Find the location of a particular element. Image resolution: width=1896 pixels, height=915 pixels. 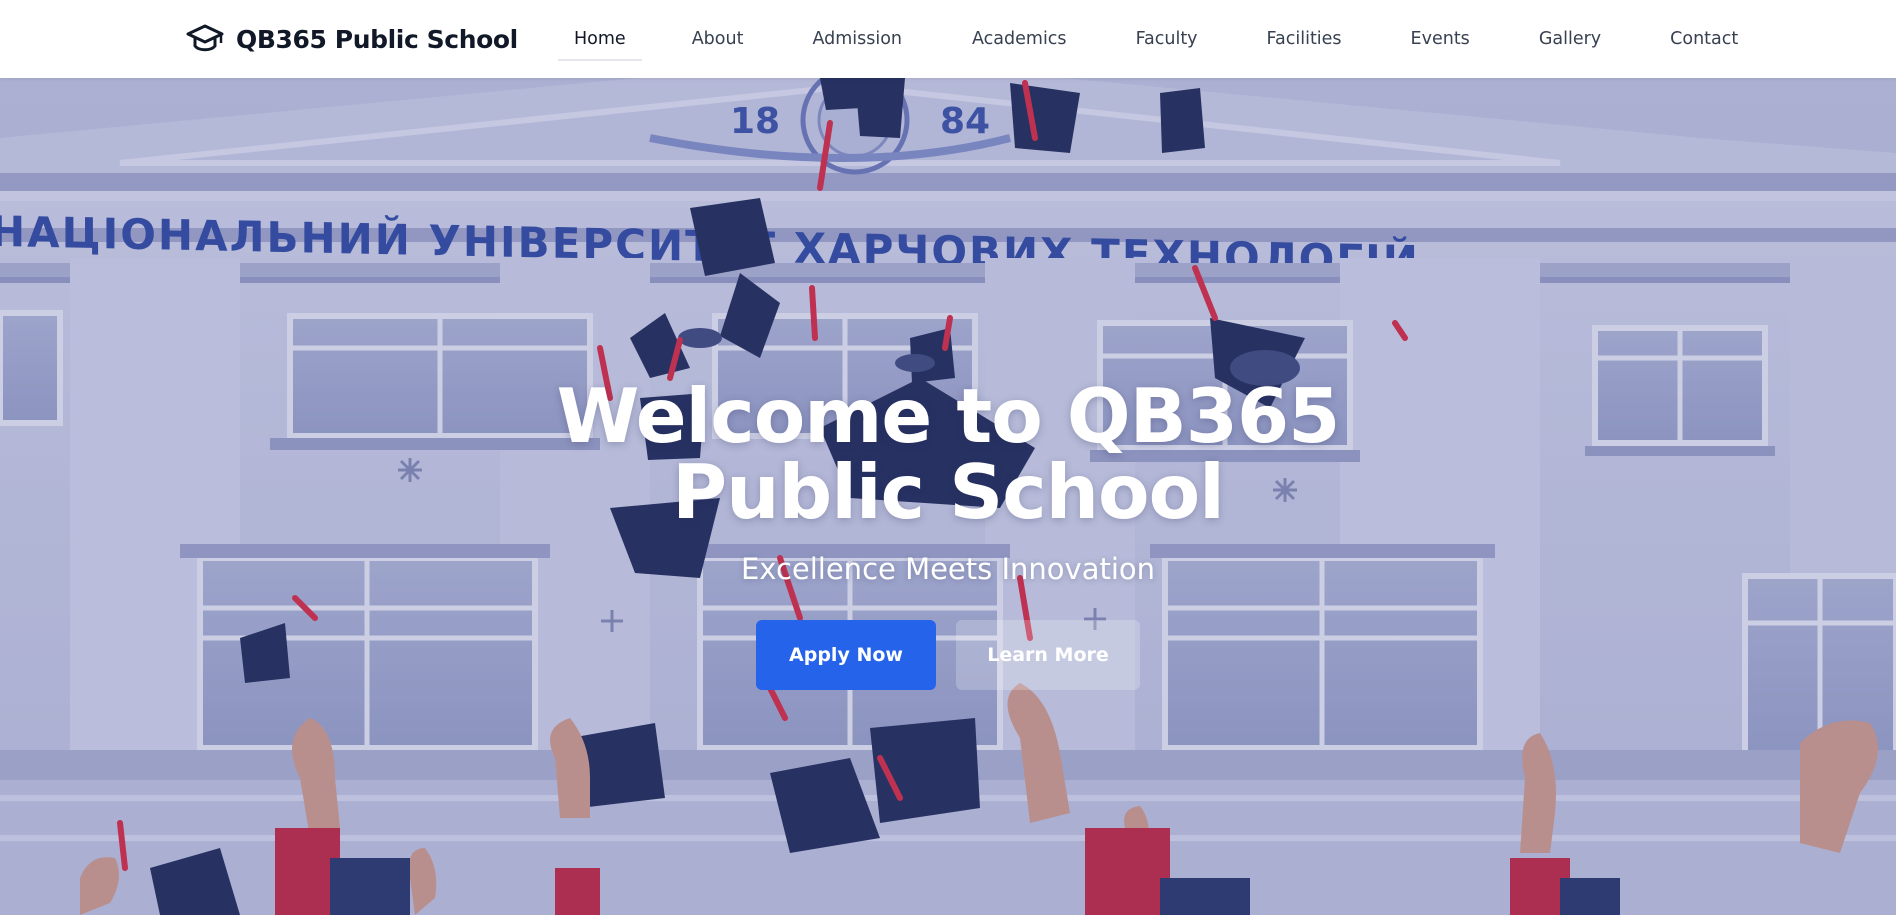

apply-now-button: Apply Now is located at coordinates (846, 655).